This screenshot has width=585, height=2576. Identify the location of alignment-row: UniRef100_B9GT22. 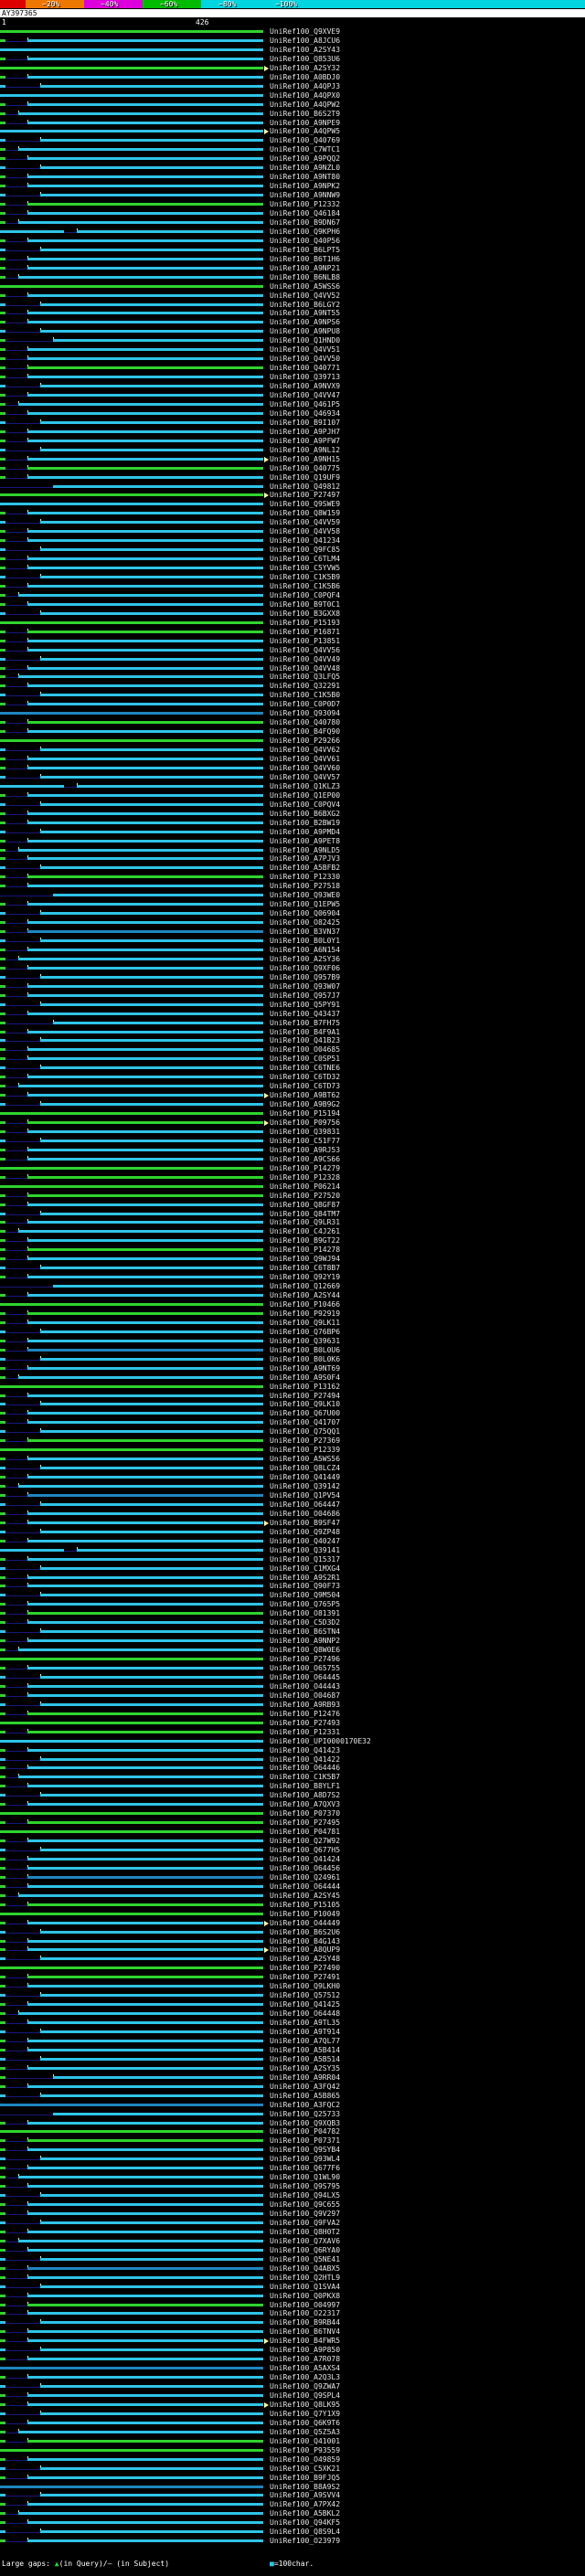
(293, 1241).